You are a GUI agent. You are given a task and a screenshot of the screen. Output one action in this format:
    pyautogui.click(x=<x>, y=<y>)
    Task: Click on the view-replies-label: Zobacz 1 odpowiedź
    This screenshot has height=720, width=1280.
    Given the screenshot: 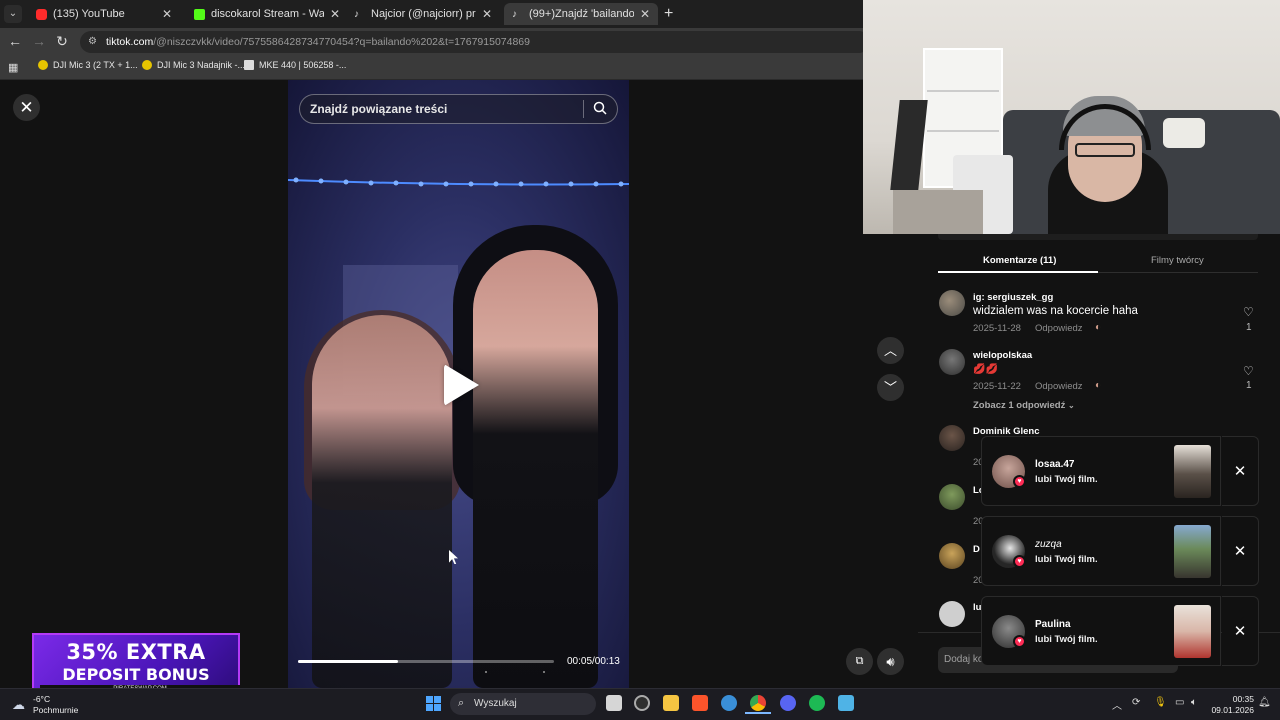 What is the action you would take?
    pyautogui.click(x=1019, y=405)
    